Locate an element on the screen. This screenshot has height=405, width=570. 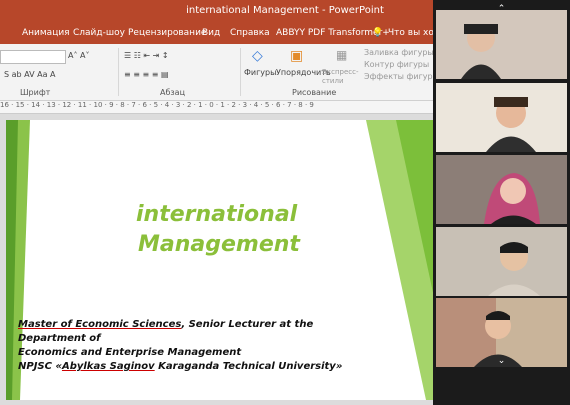
slide-title-line2: Management is located at coordinates (219, 244).